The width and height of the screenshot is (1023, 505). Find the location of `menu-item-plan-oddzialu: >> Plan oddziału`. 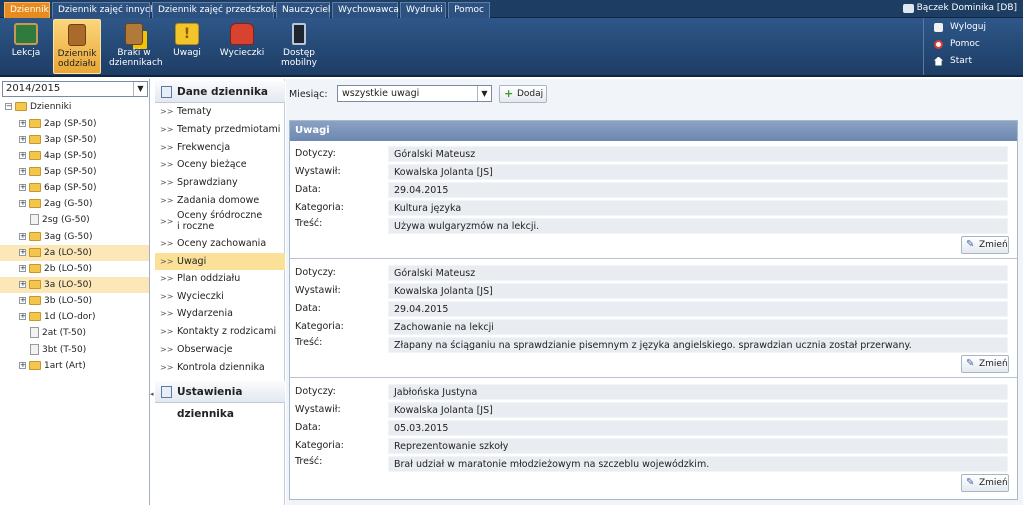

menu-item-plan-oddzialu: >> Plan oddziału is located at coordinates (220, 279).